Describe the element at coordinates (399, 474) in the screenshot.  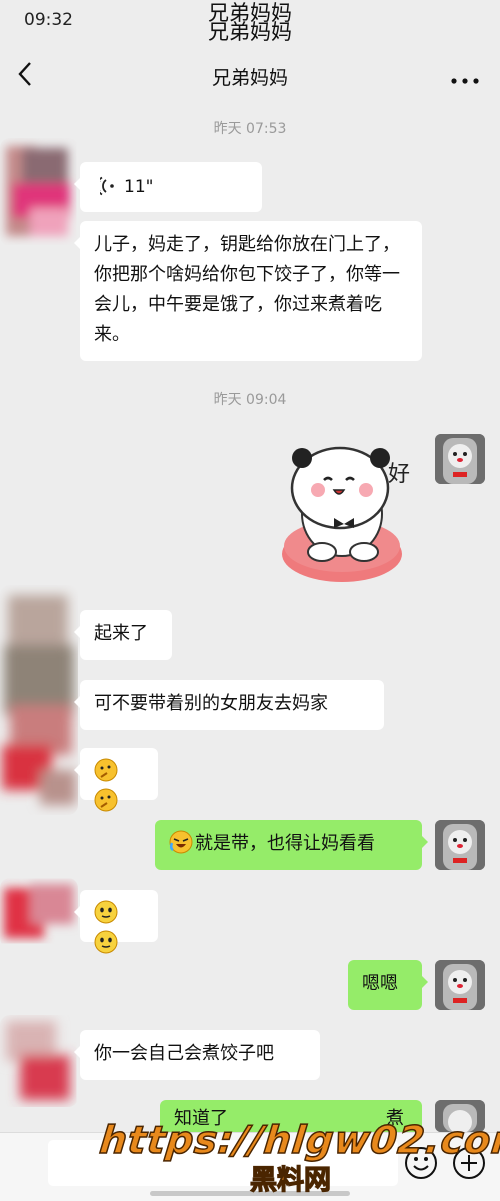
I see `sticker-text: 好` at that location.